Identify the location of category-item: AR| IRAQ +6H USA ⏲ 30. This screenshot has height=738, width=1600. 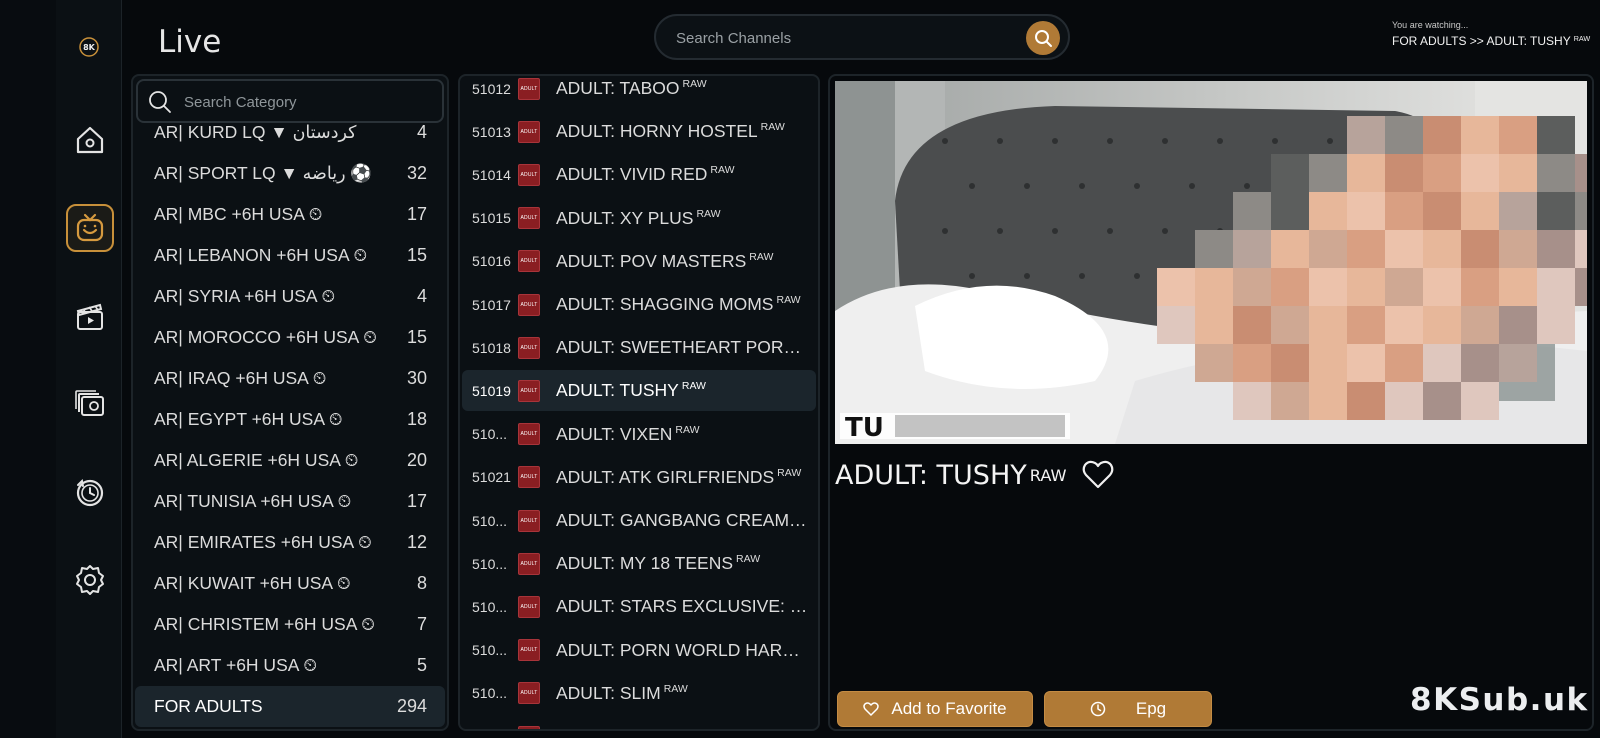
(290, 378).